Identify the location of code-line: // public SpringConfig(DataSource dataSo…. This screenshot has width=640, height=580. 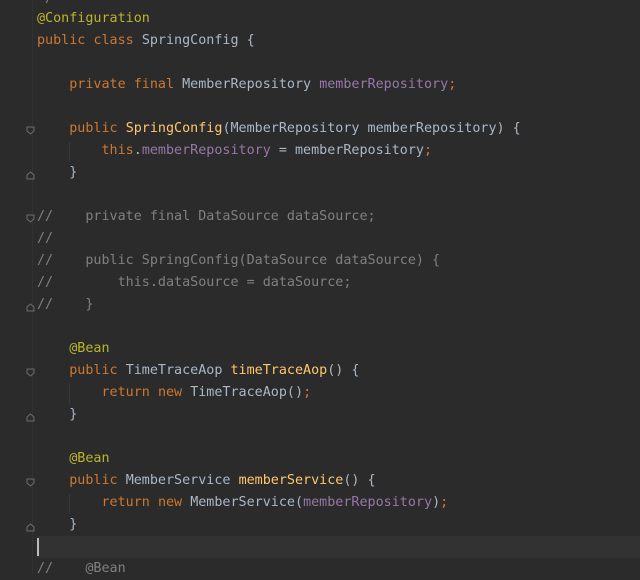
(338, 261).